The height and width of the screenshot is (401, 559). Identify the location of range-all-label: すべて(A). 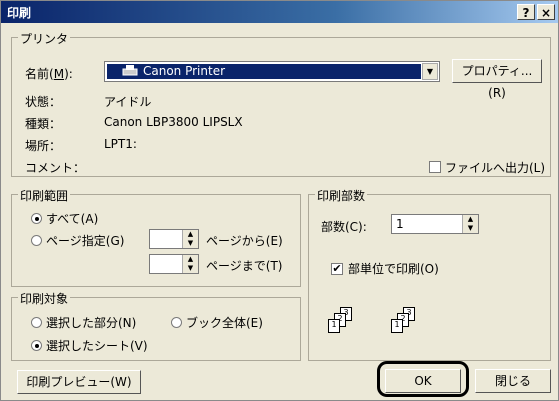
(72, 219).